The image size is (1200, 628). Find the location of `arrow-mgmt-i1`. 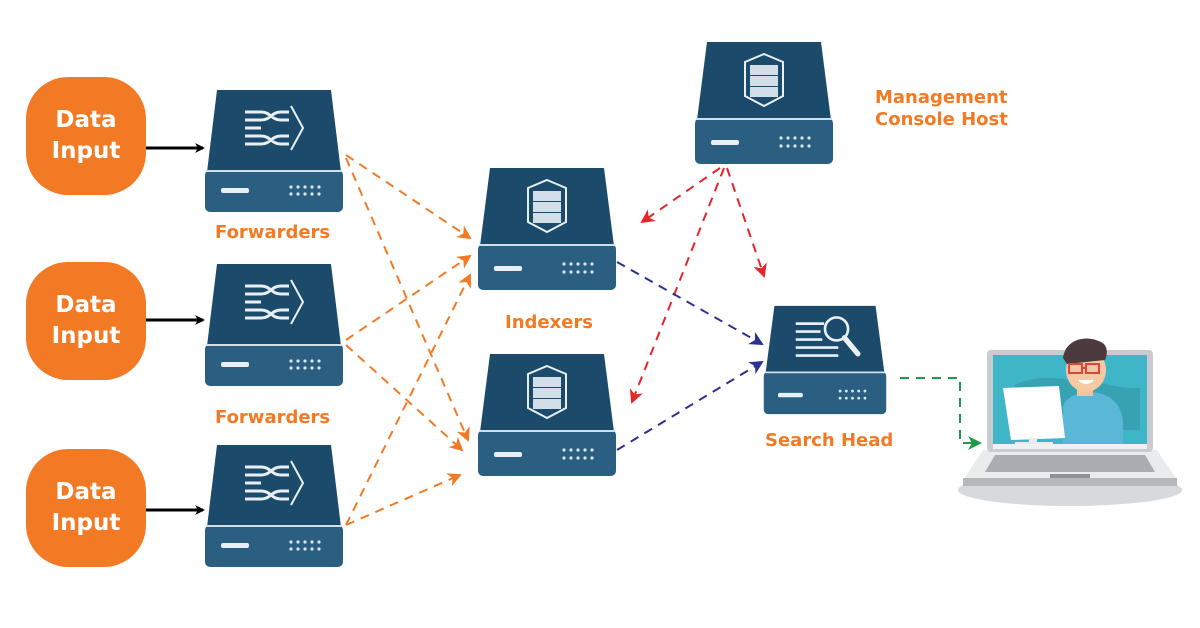

arrow-mgmt-i1 is located at coordinates (680, 195).